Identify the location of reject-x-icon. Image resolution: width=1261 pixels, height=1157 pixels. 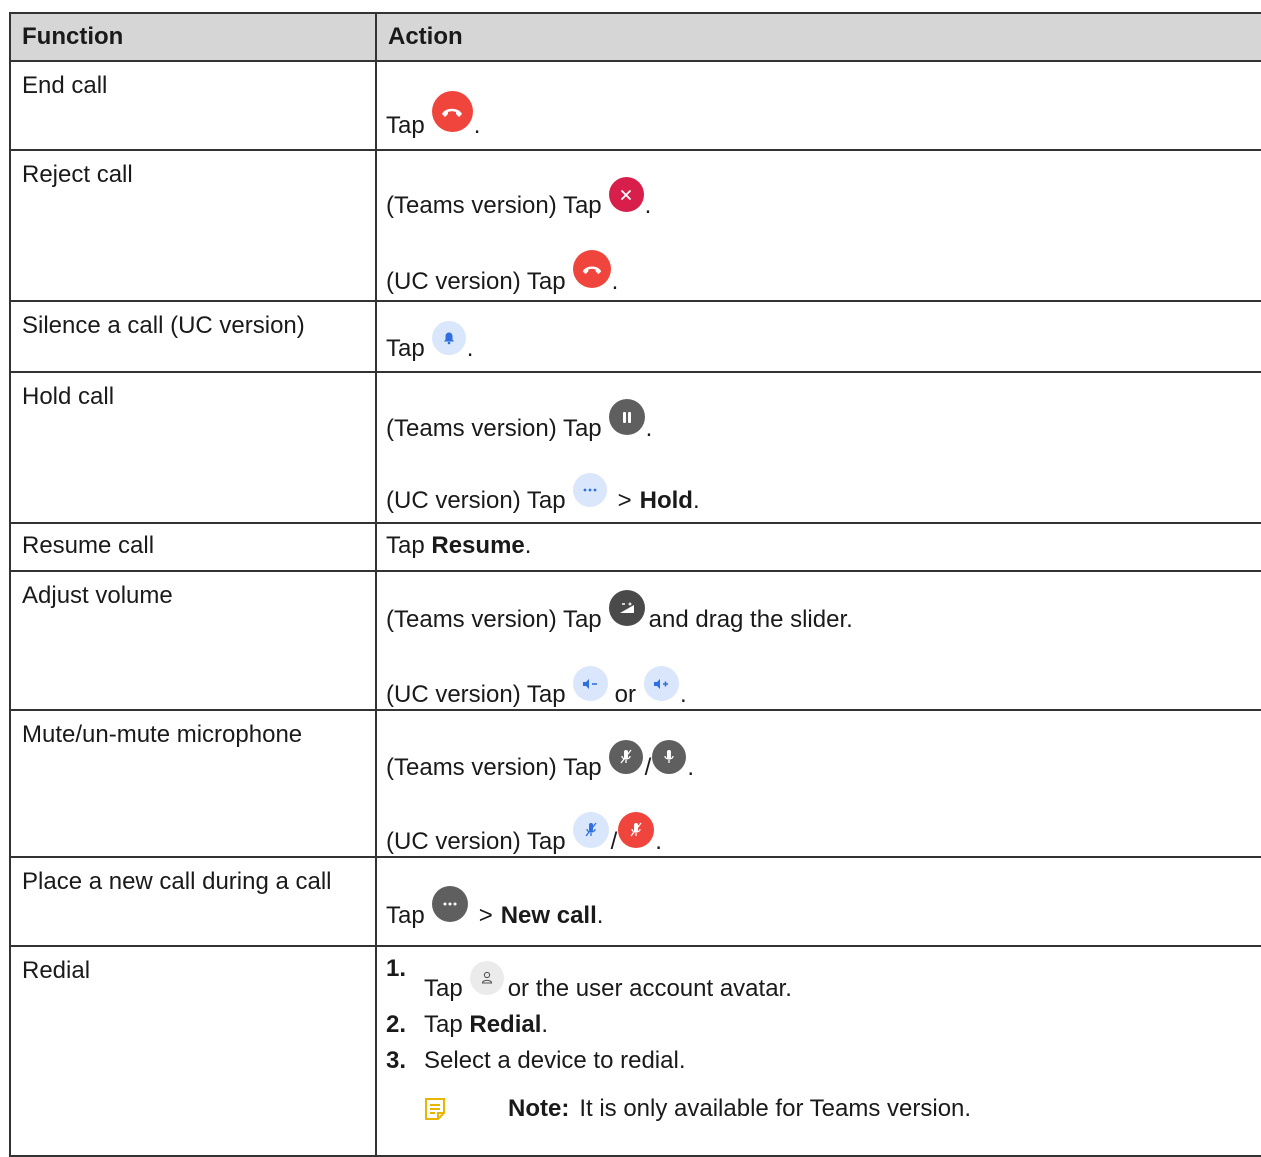
(626, 194).